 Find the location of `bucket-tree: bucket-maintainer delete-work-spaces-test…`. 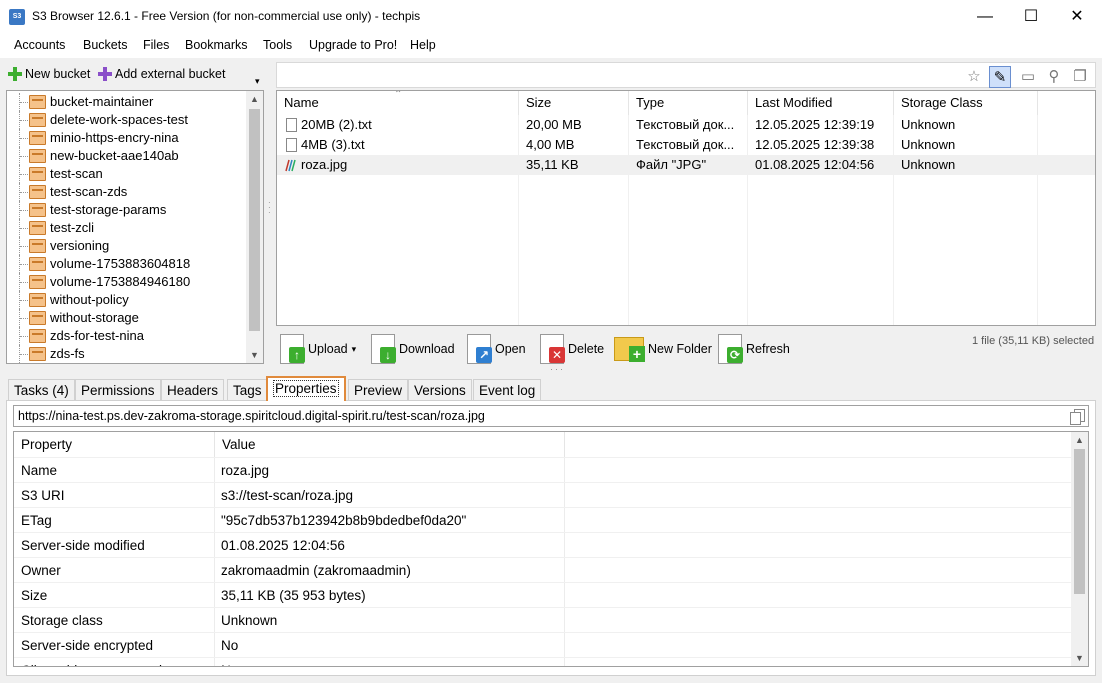

bucket-tree: bucket-maintainer delete-work-spaces-test… is located at coordinates (135, 227).